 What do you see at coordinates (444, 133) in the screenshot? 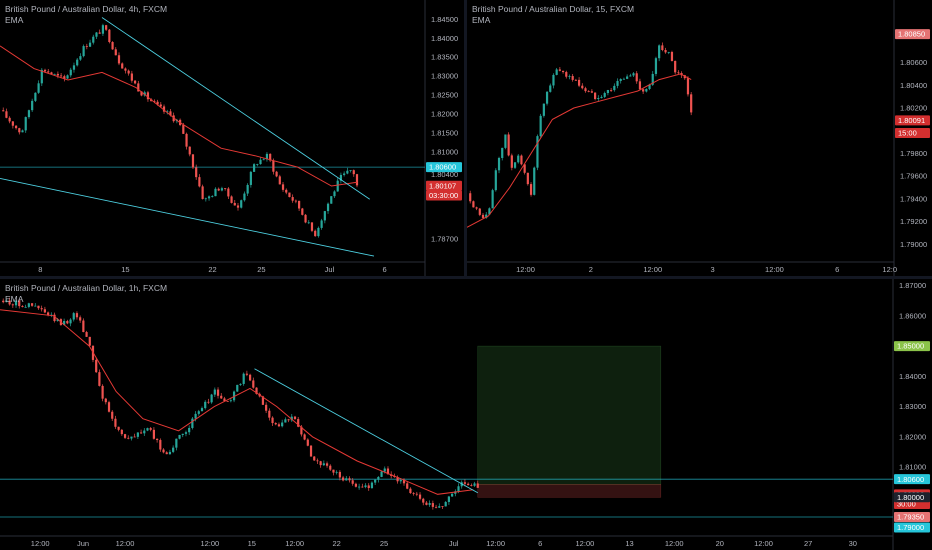
I see `price-axis-tick: 1.81500` at bounding box center [444, 133].